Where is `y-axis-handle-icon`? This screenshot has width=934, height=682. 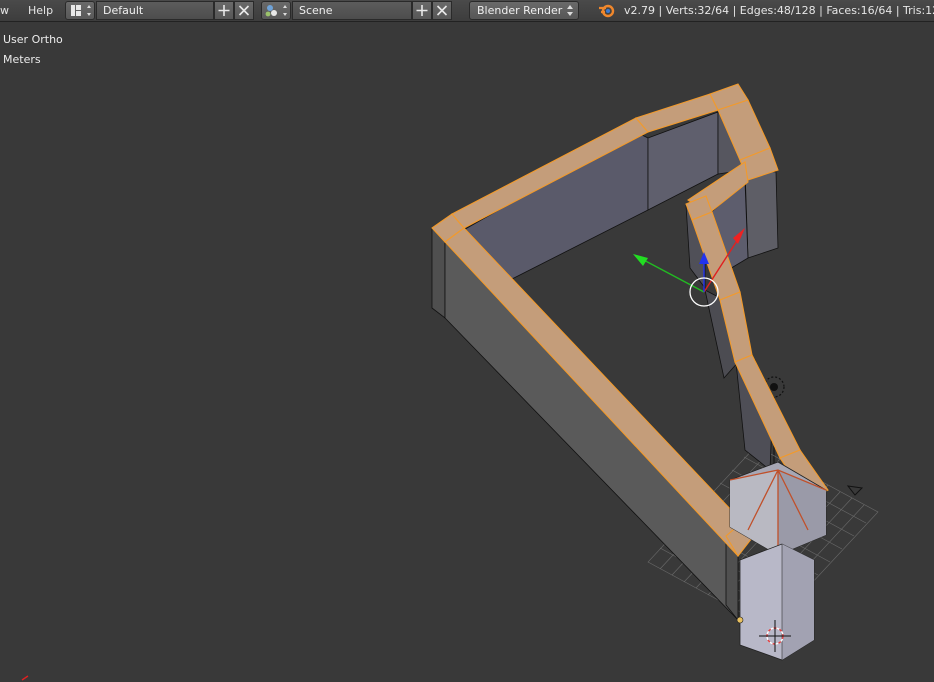
y-axis-handle-icon is located at coordinates (640, 260).